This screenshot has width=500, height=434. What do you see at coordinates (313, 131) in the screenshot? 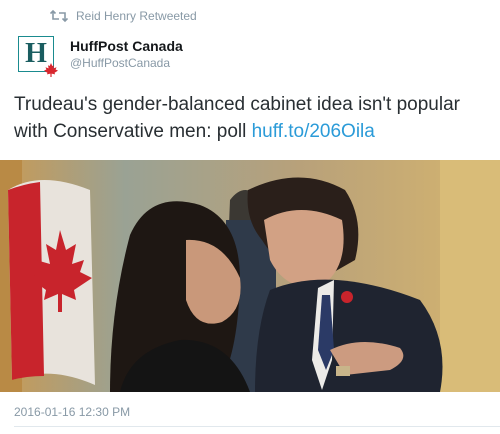
I see `tweet-link: huff.to/206Oila` at bounding box center [313, 131].